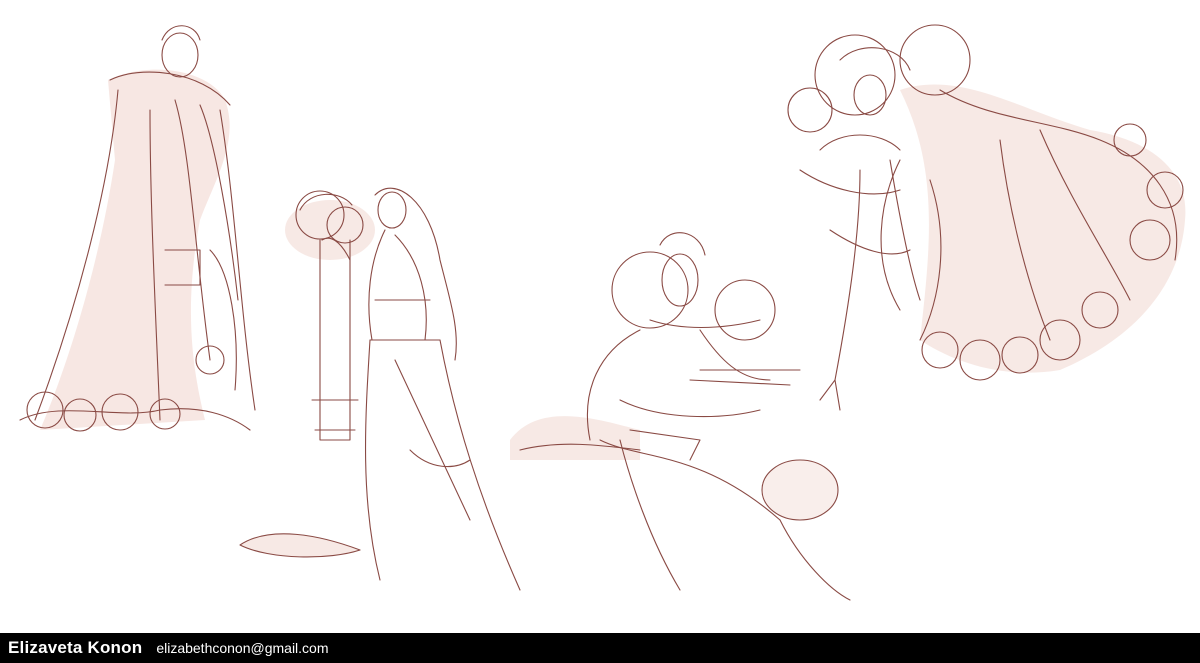  Describe the element at coordinates (600, 648) in the screenshot. I see `credit-bar: Elizaveta Konon elizabethconon@gmail.com` at that location.